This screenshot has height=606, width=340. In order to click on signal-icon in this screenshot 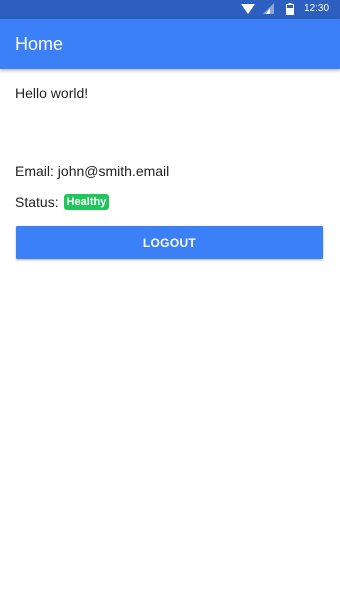, I will do `click(268, 8)`.